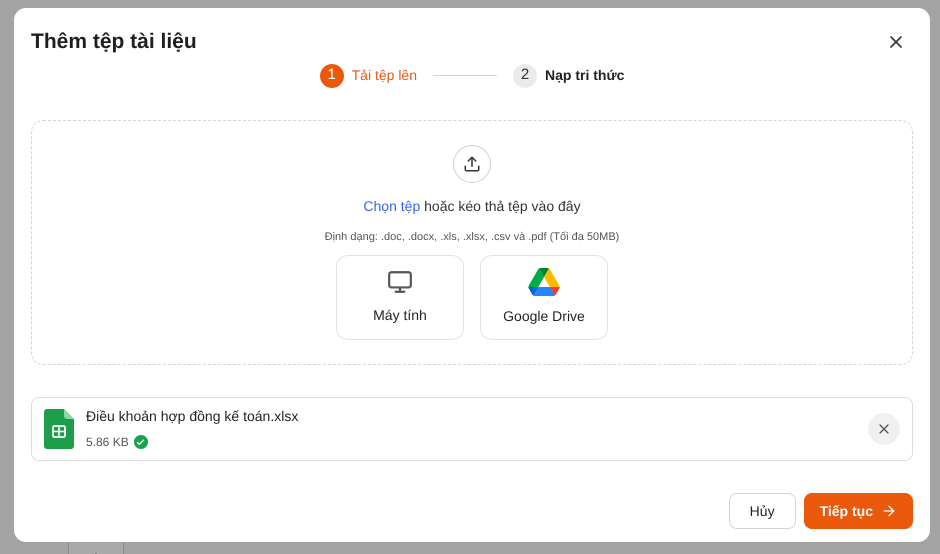 The image size is (940, 554). What do you see at coordinates (332, 76) in the screenshot?
I see `step-number: 1` at bounding box center [332, 76].